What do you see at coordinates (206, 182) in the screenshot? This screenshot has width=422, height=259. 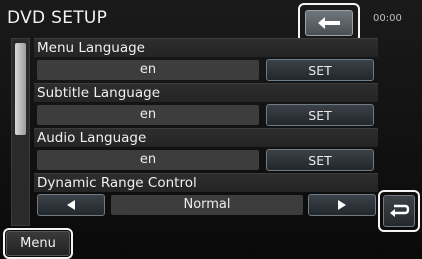 I see `dynamic-range-label: Dynamic Range Control` at bounding box center [206, 182].